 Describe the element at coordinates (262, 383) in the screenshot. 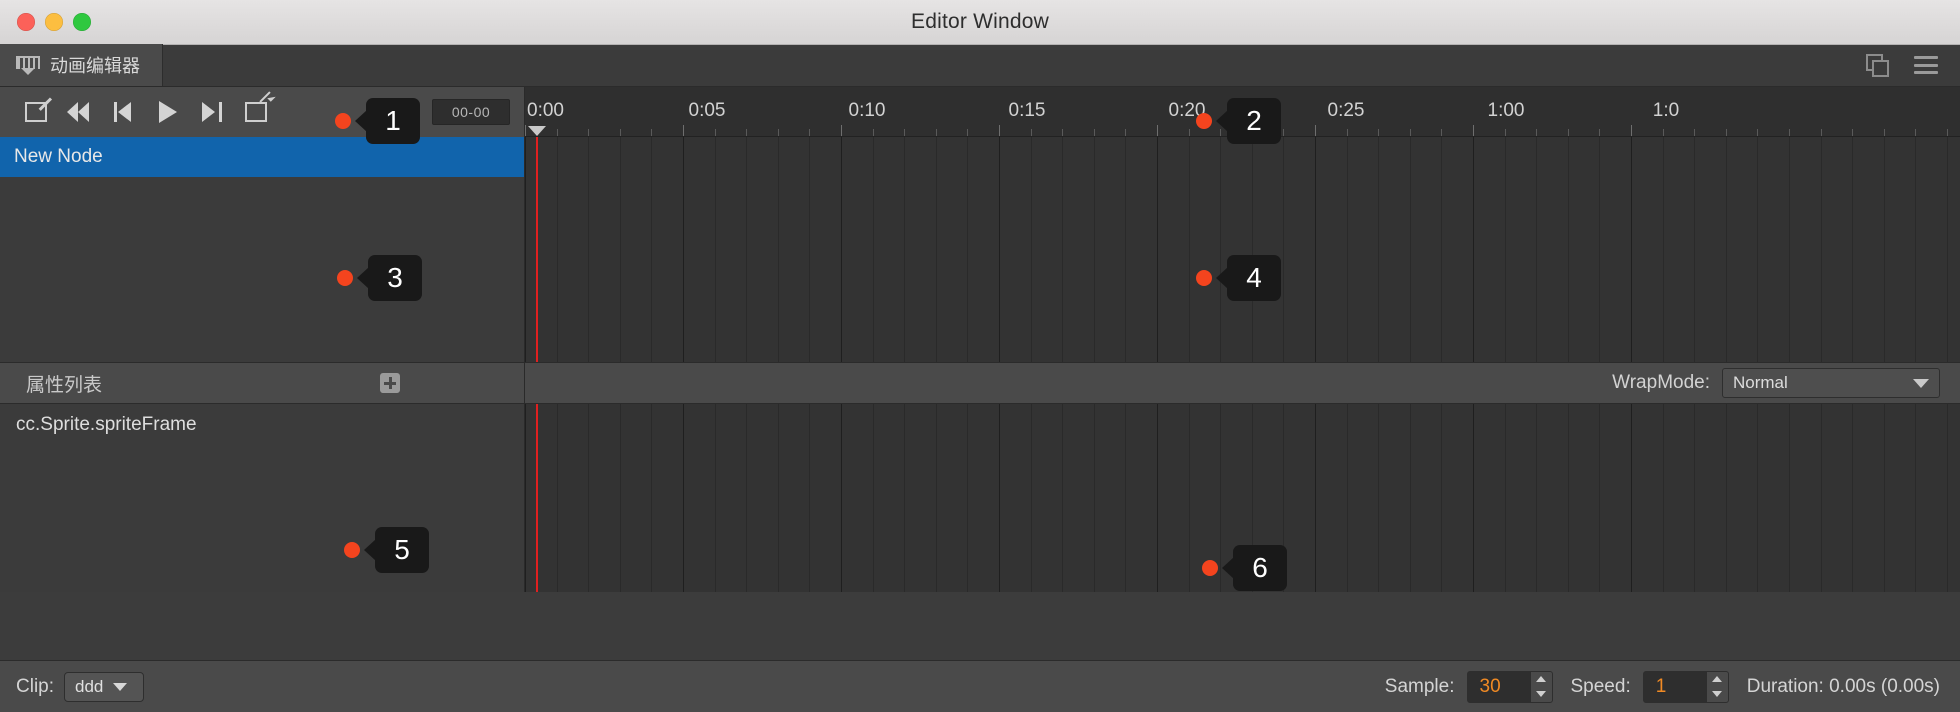

I see `property-list-header: 属性列表` at that location.